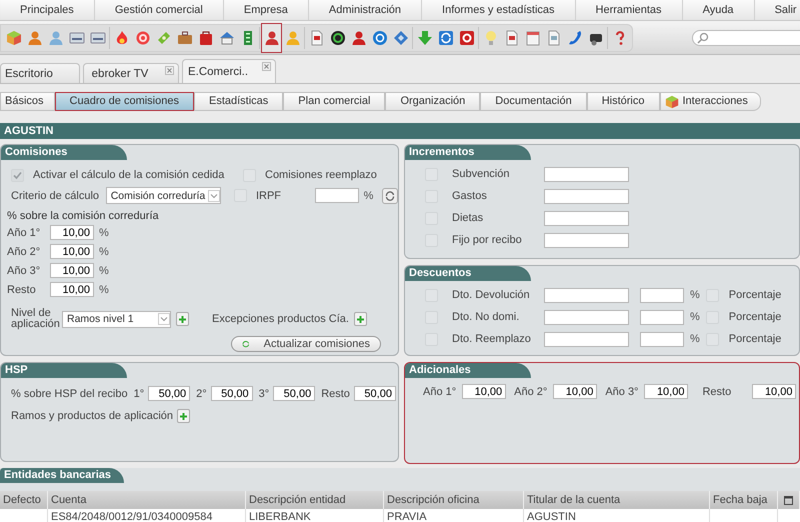 This screenshot has height=522, width=800. Describe the element at coordinates (40, 73) in the screenshot. I see `document-tab: Escritorio` at that location.